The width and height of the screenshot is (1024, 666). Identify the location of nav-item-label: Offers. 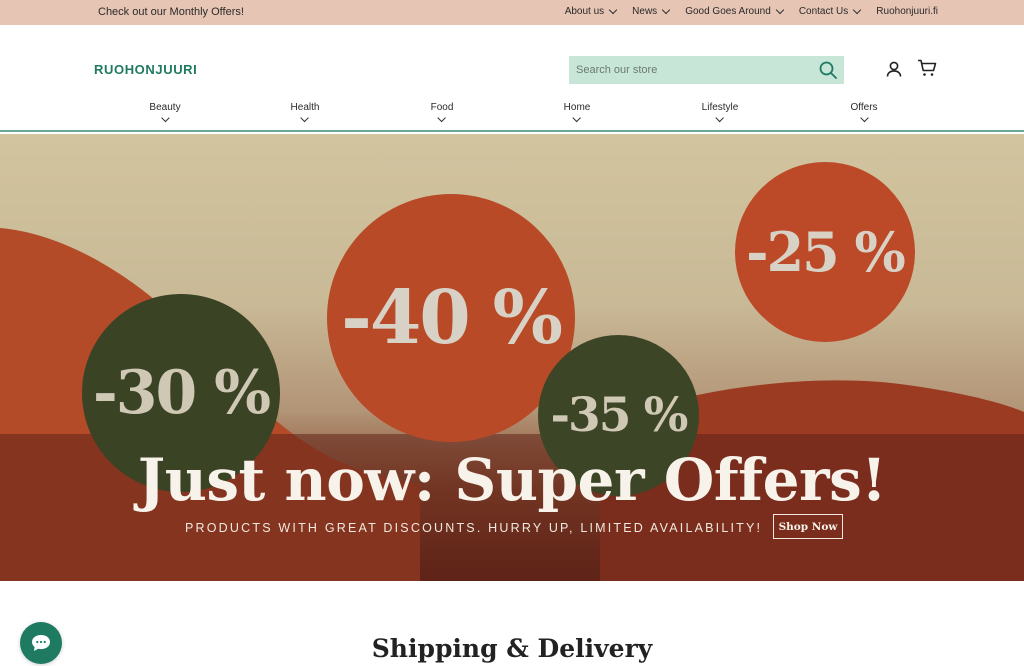
(864, 107).